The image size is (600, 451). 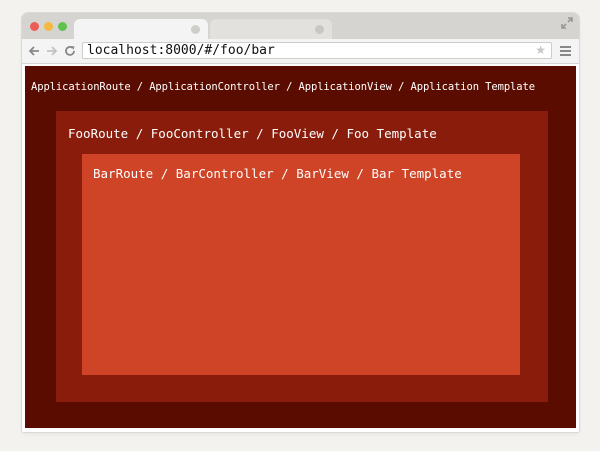 I want to click on reload-button, so click(x=69, y=50).